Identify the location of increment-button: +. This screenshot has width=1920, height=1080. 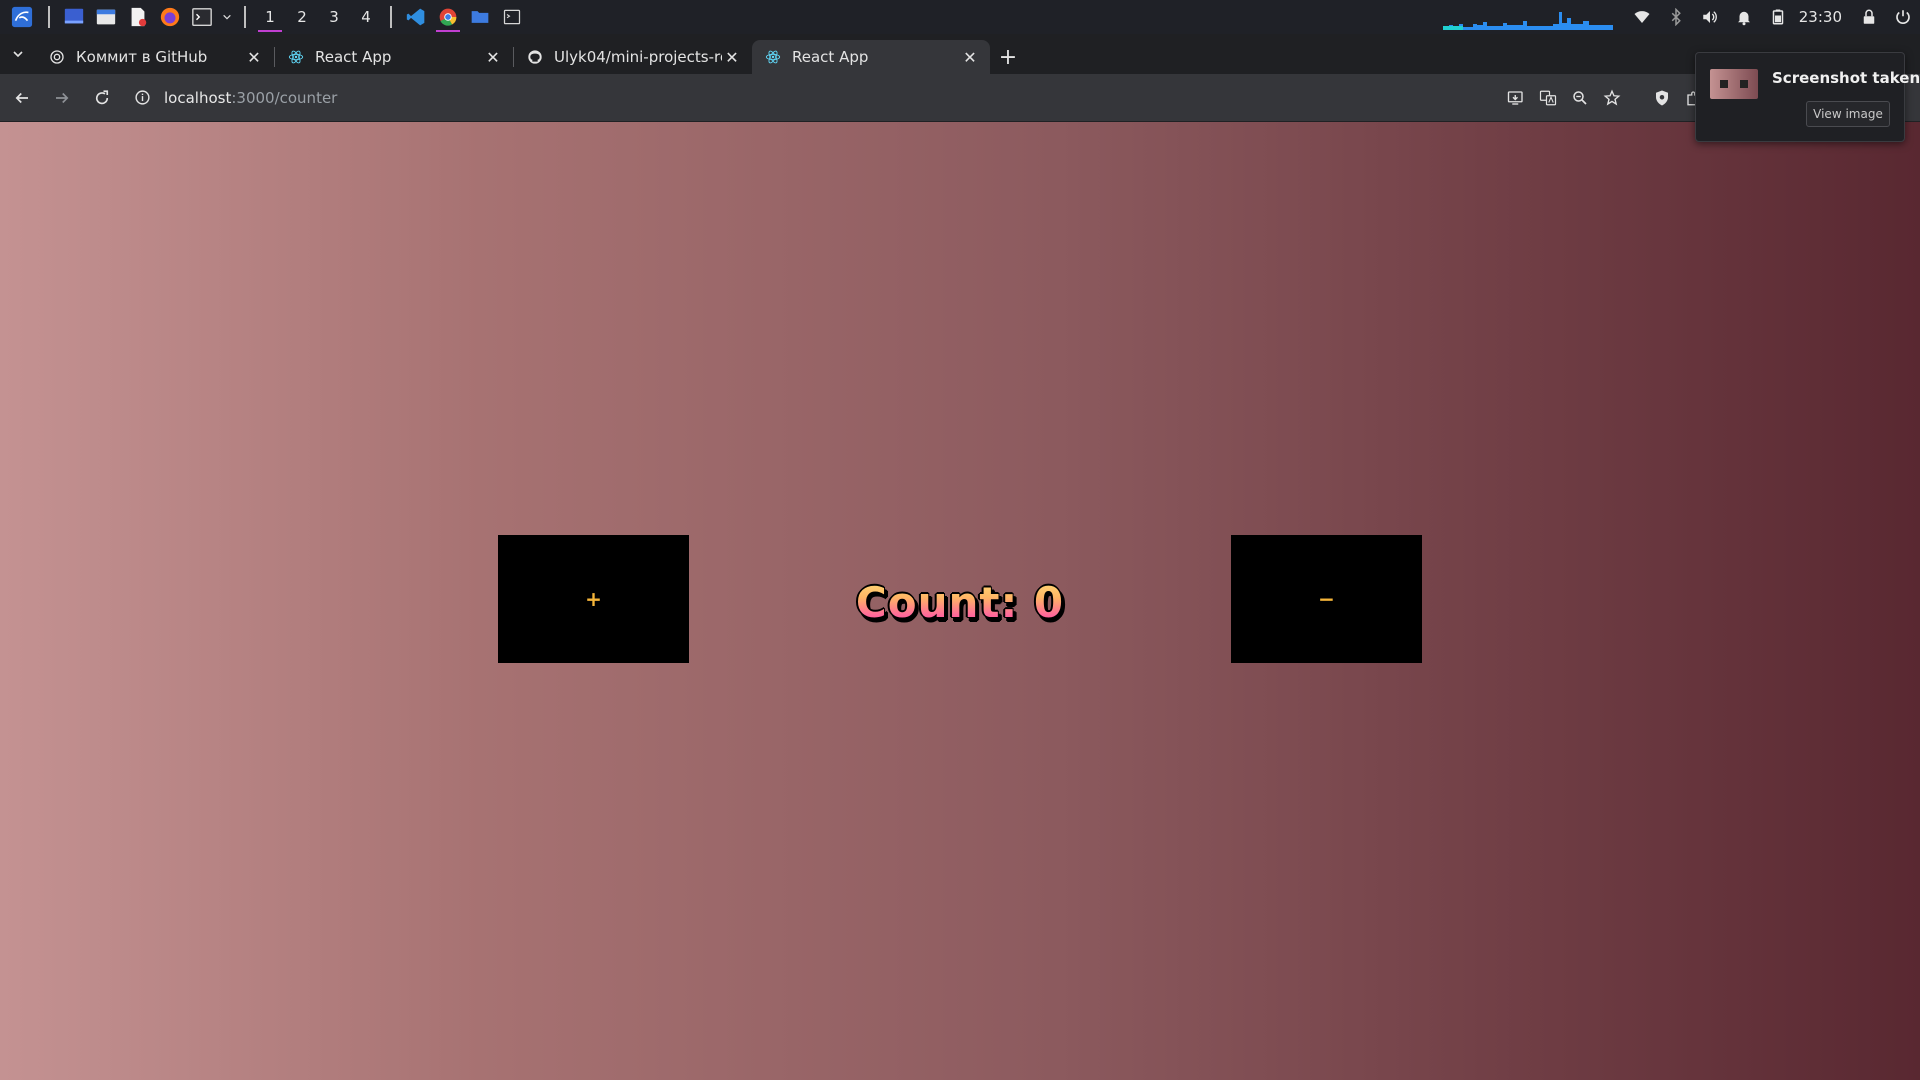
(593, 599).